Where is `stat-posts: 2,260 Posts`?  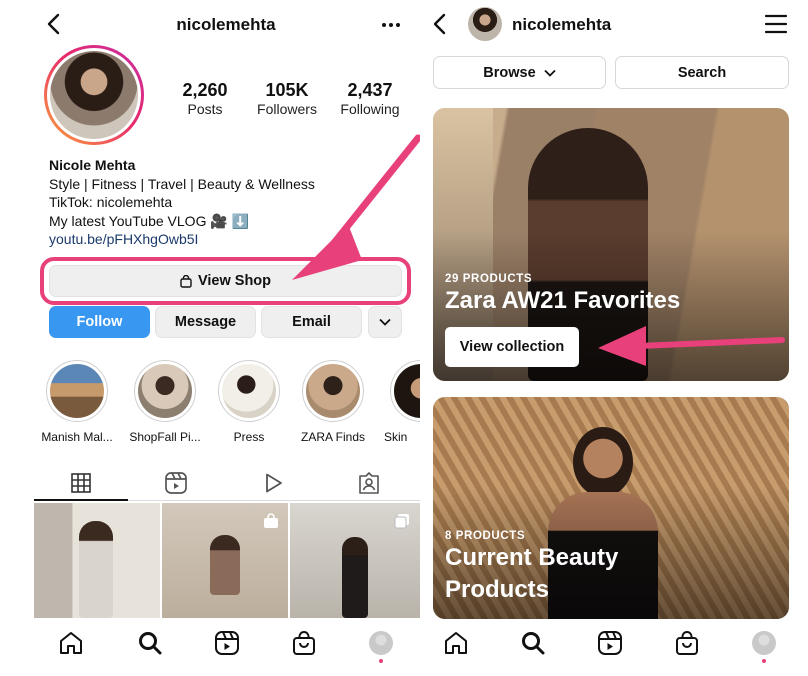
stat-posts: 2,260 Posts is located at coordinates (205, 98).